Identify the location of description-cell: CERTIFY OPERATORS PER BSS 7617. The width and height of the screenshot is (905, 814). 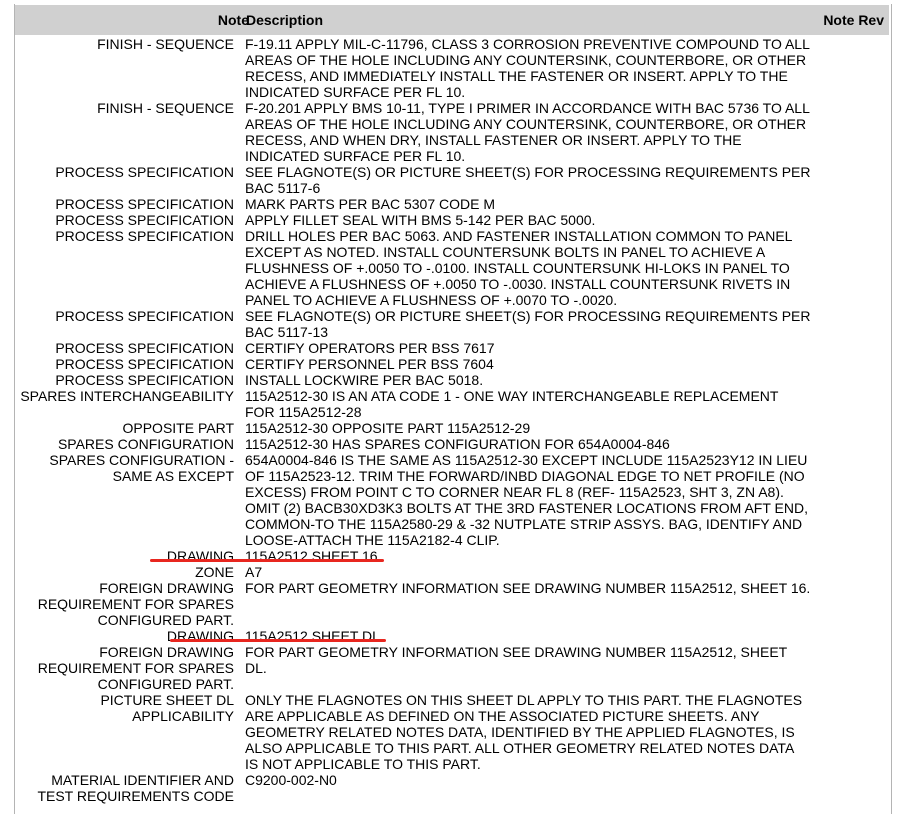
(370, 348).